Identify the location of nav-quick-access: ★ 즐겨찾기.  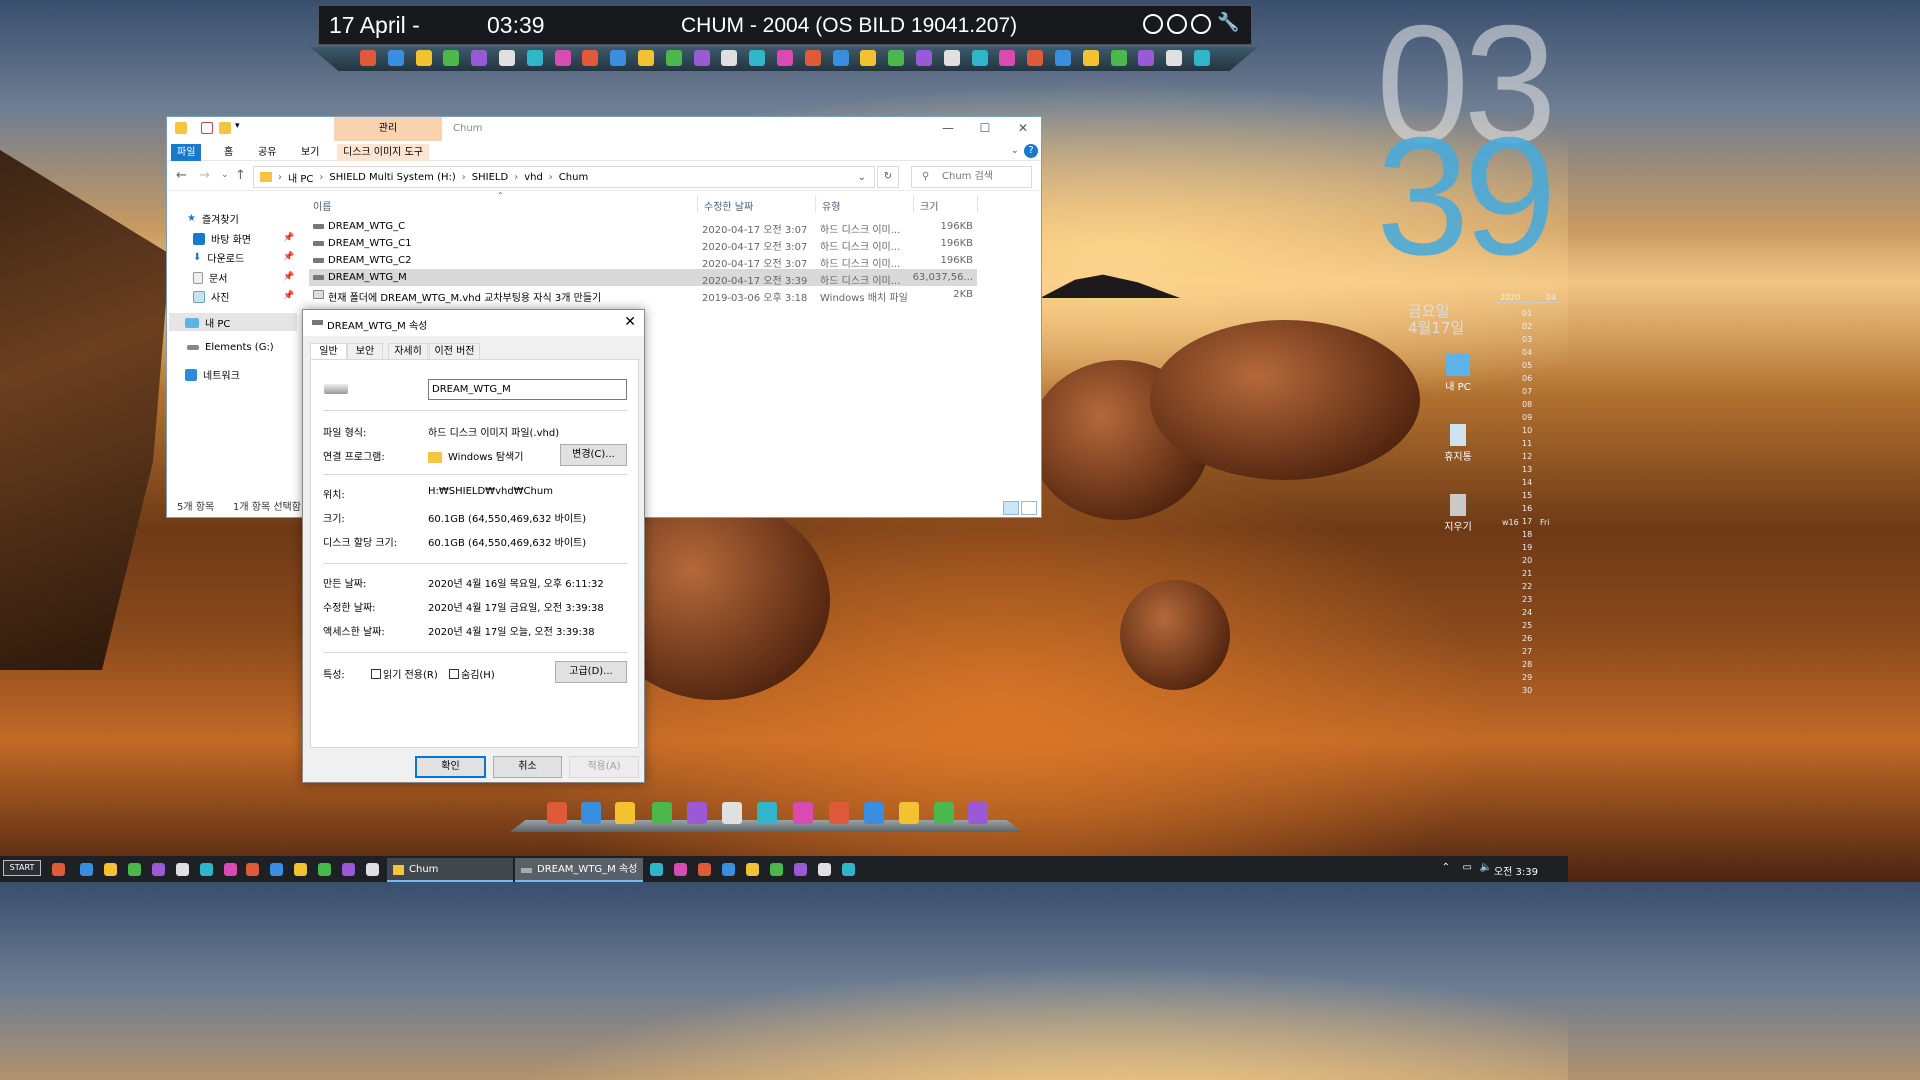
(213, 218).